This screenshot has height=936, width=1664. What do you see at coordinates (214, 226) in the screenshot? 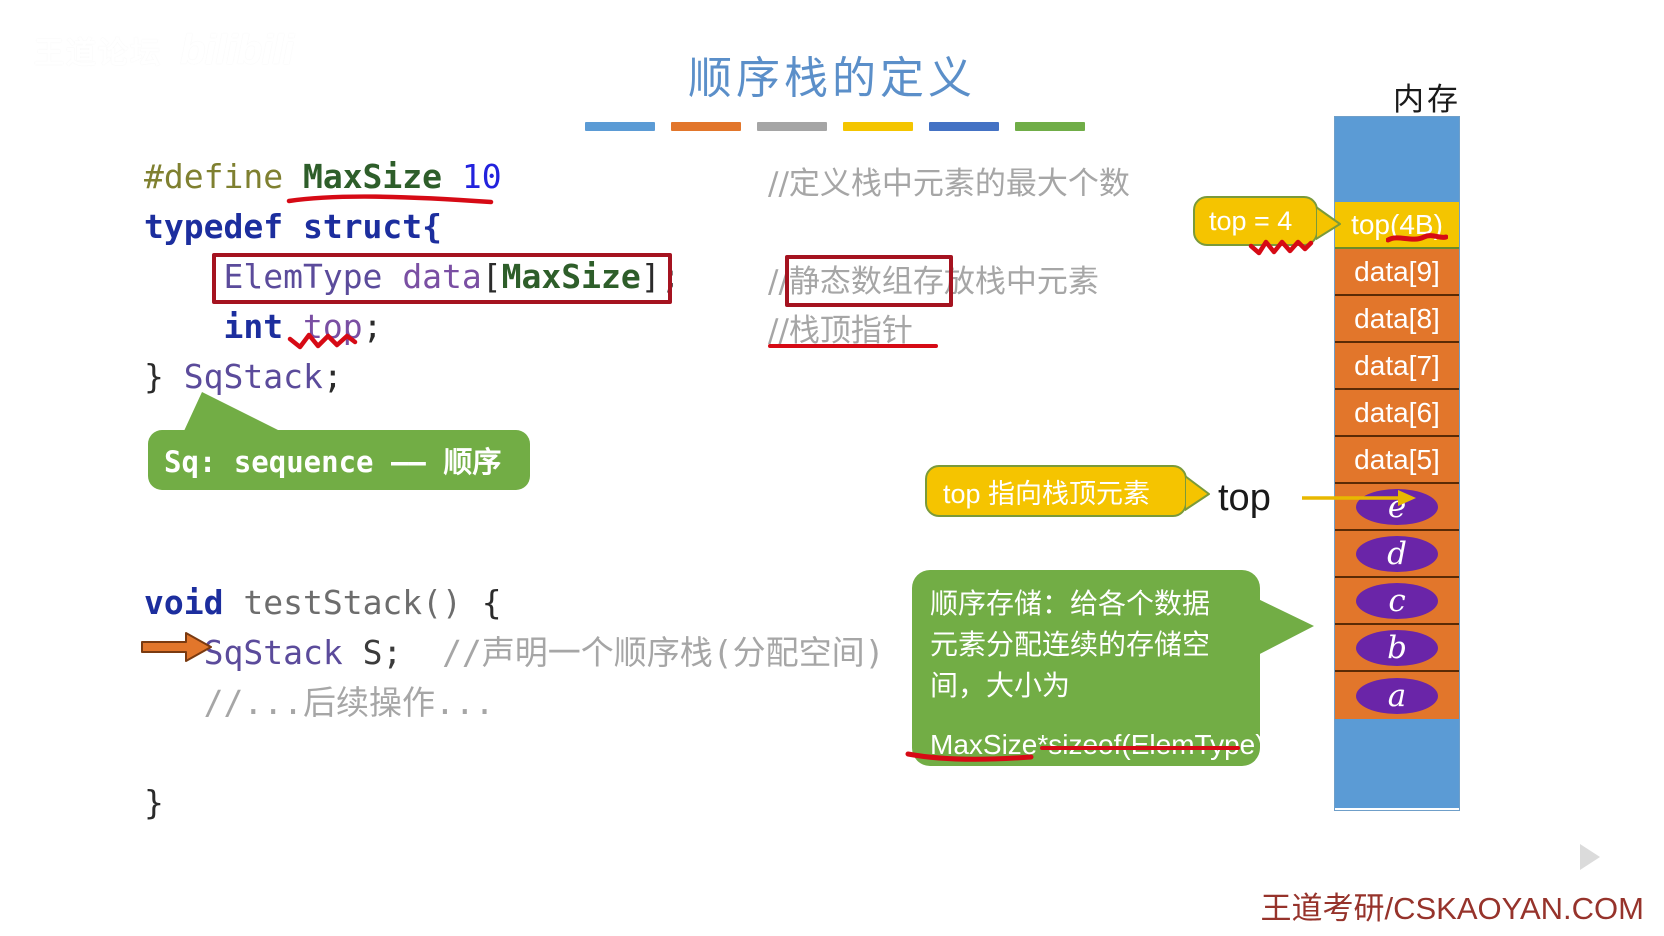
I see `typedef-keyword: typedef` at bounding box center [214, 226].